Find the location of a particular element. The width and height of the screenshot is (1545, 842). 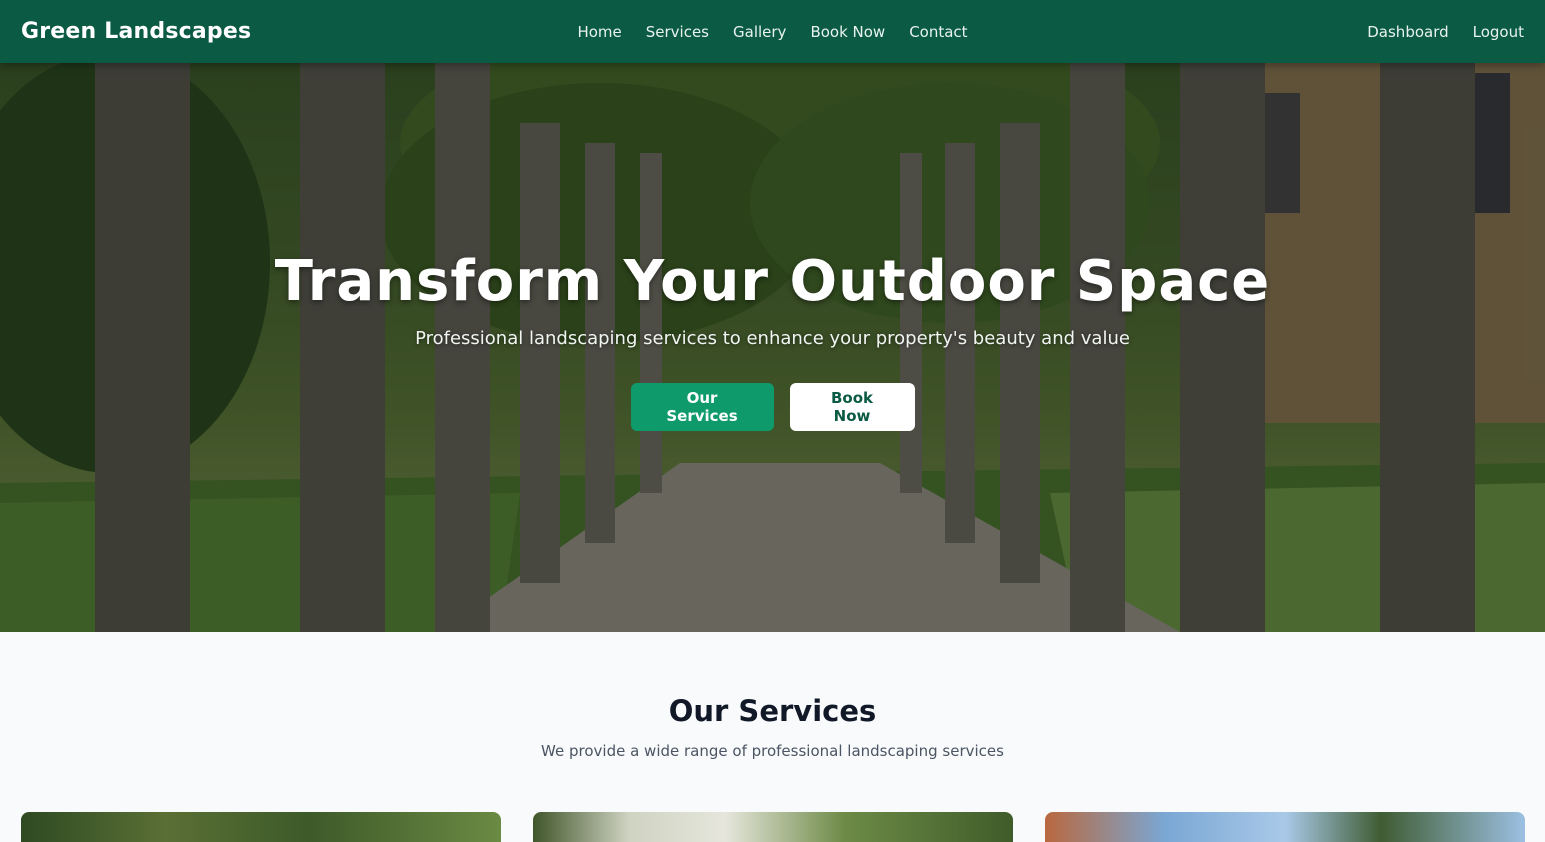

user-nav: Dashboard Logout is located at coordinates (1445, 31).